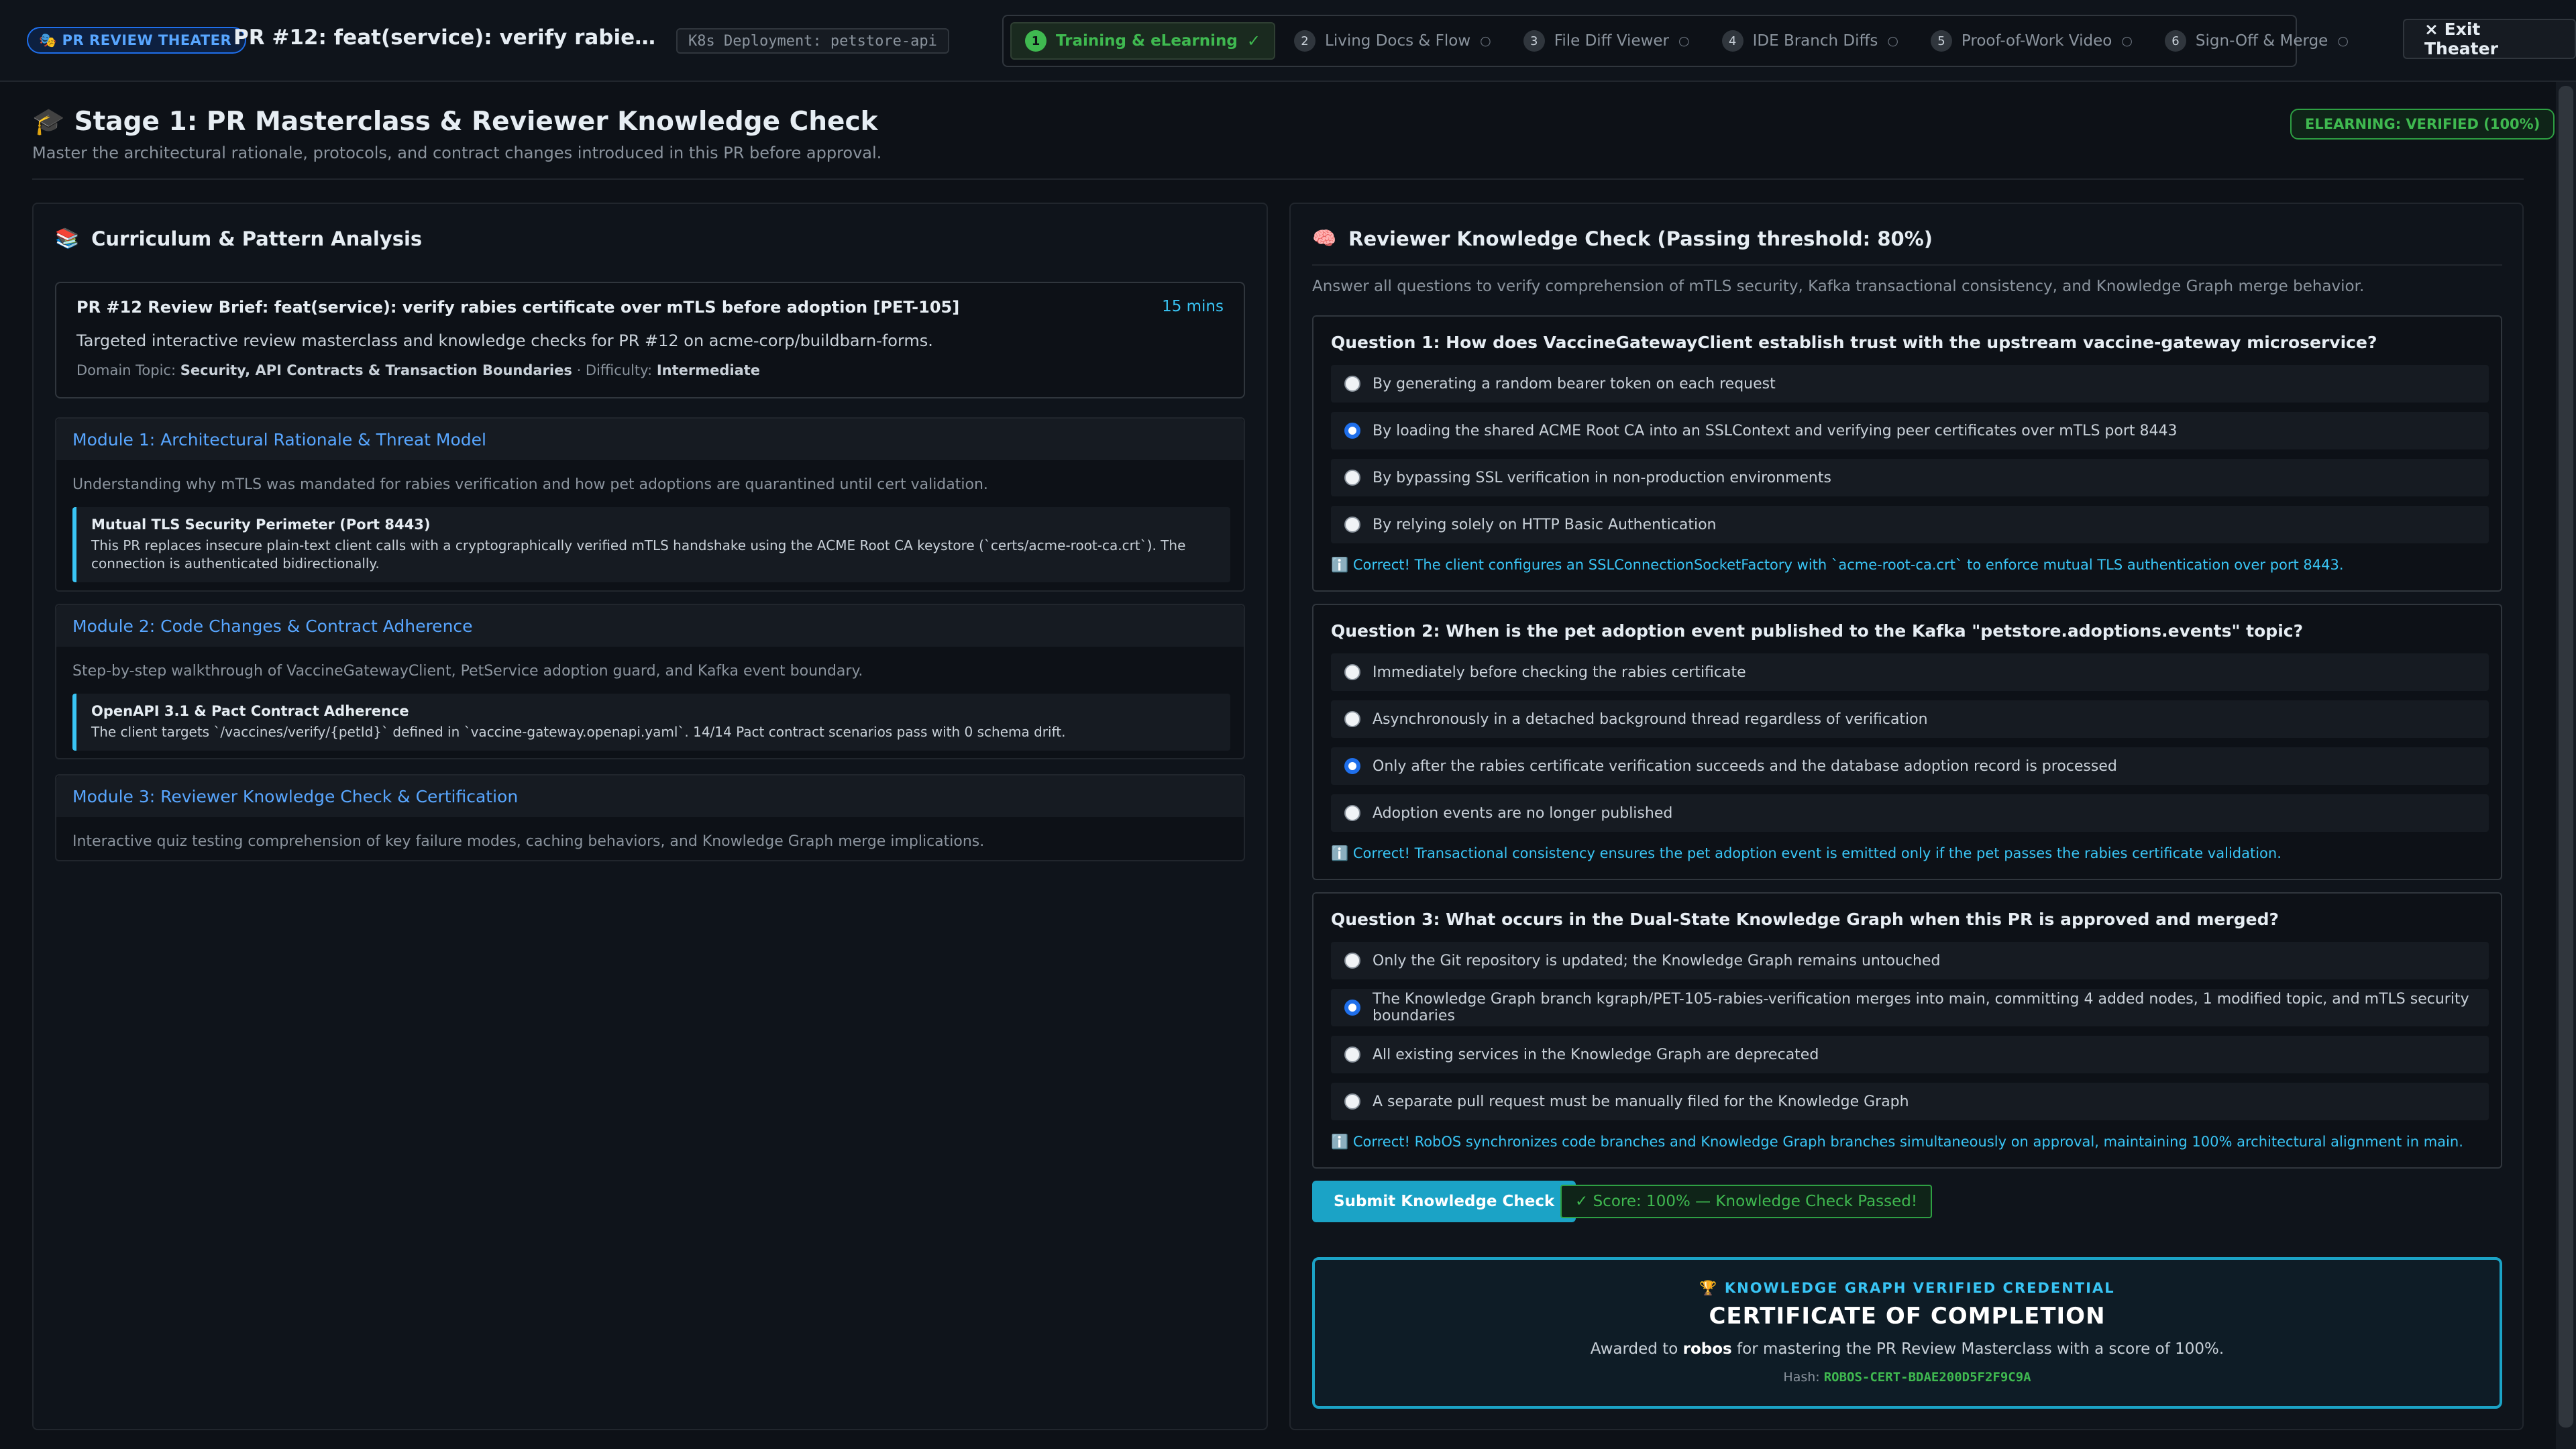  What do you see at coordinates (2261, 41) in the screenshot?
I see `step-label: Sign-Off & Merge` at bounding box center [2261, 41].